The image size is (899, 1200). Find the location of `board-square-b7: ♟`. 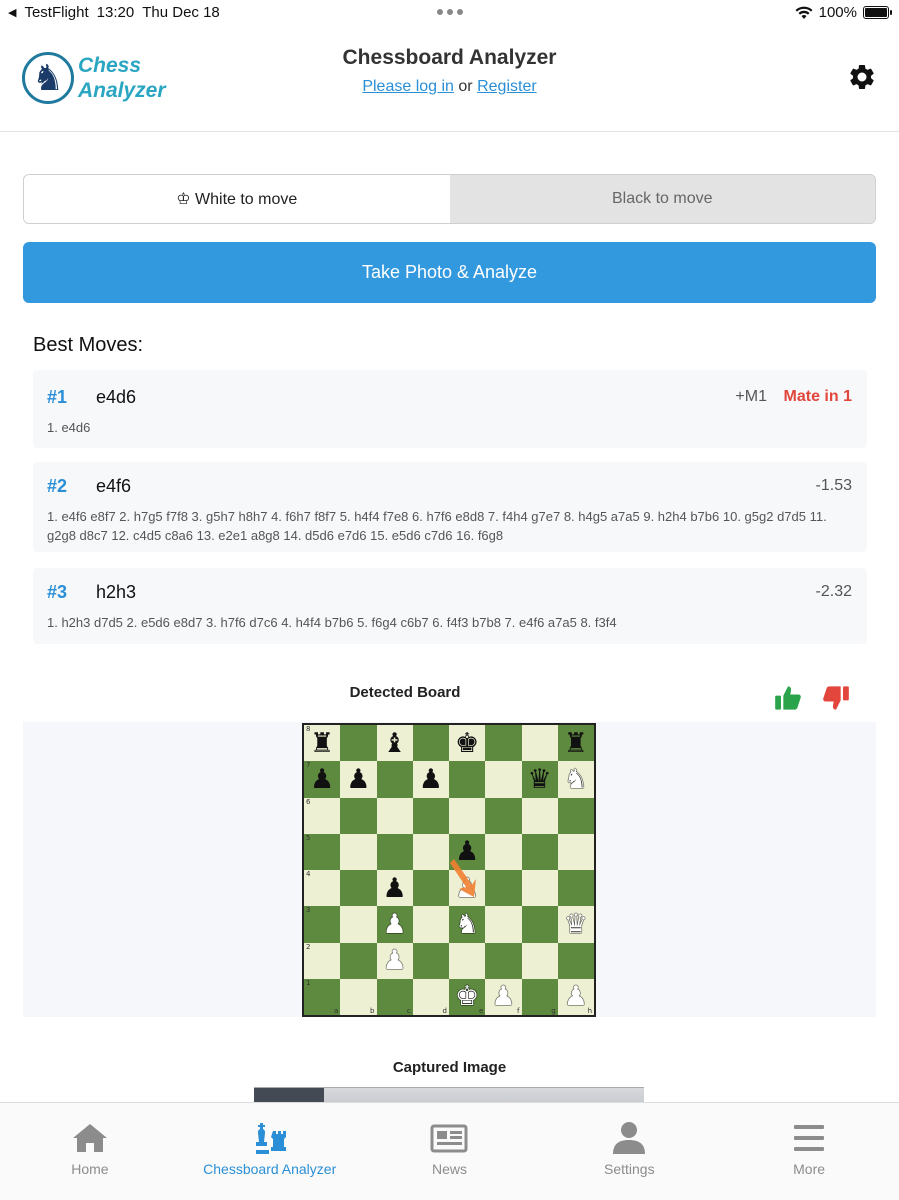

board-square-b7: ♟ is located at coordinates (358, 779).